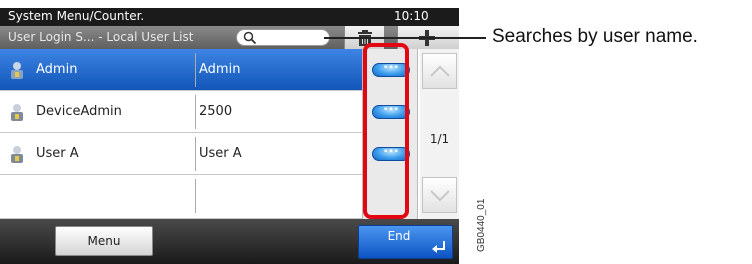 The width and height of the screenshot is (752, 264). I want to click on enter-icon, so click(438, 247).